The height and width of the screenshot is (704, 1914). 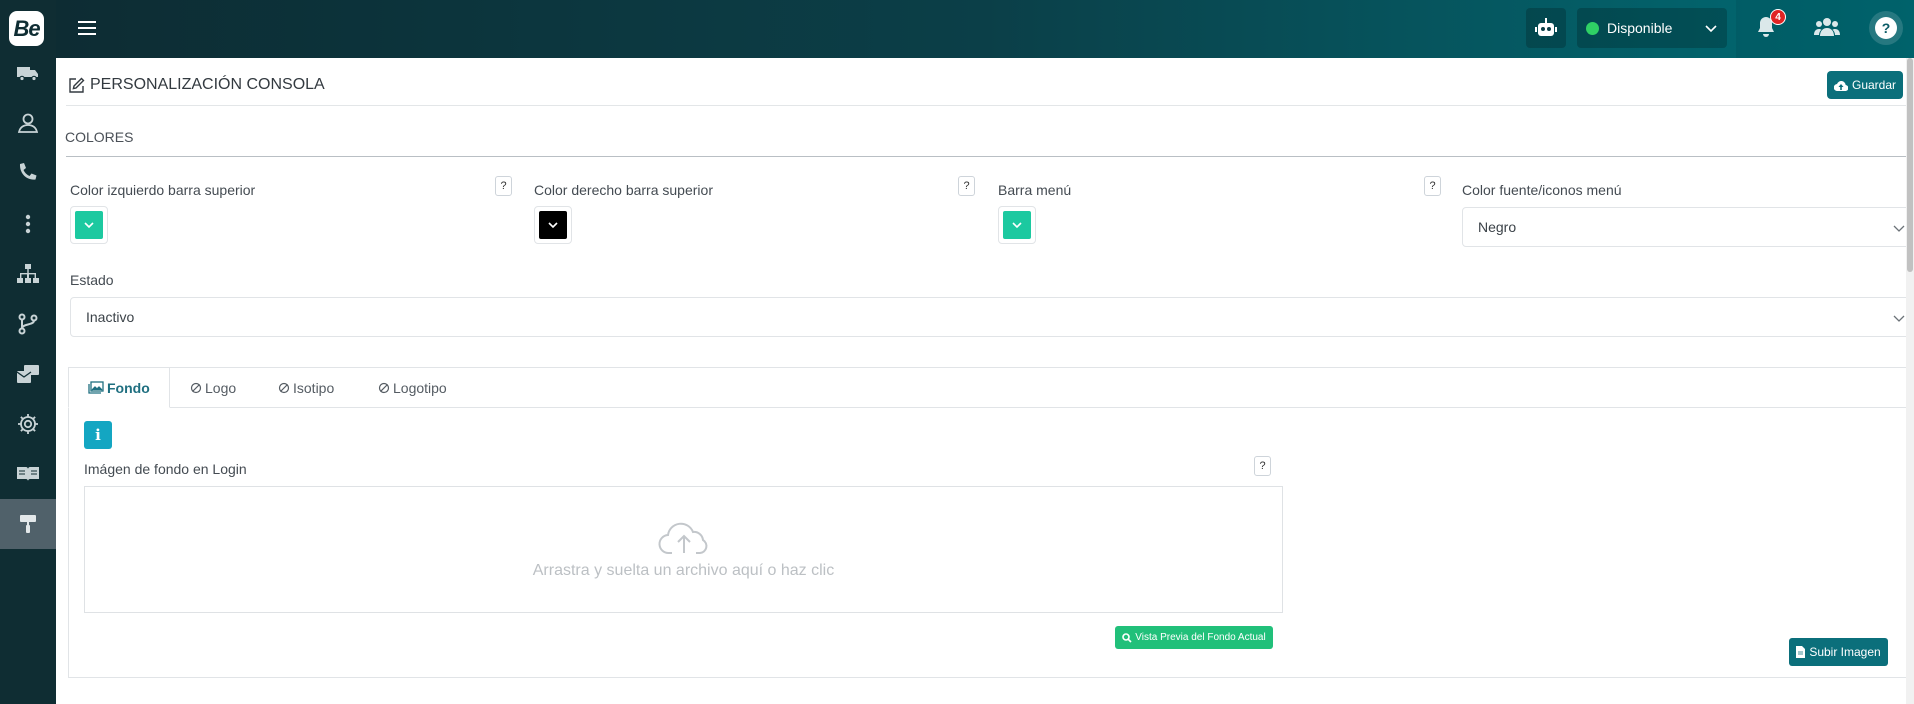 I want to click on sitemap-icon, so click(x=28, y=273).